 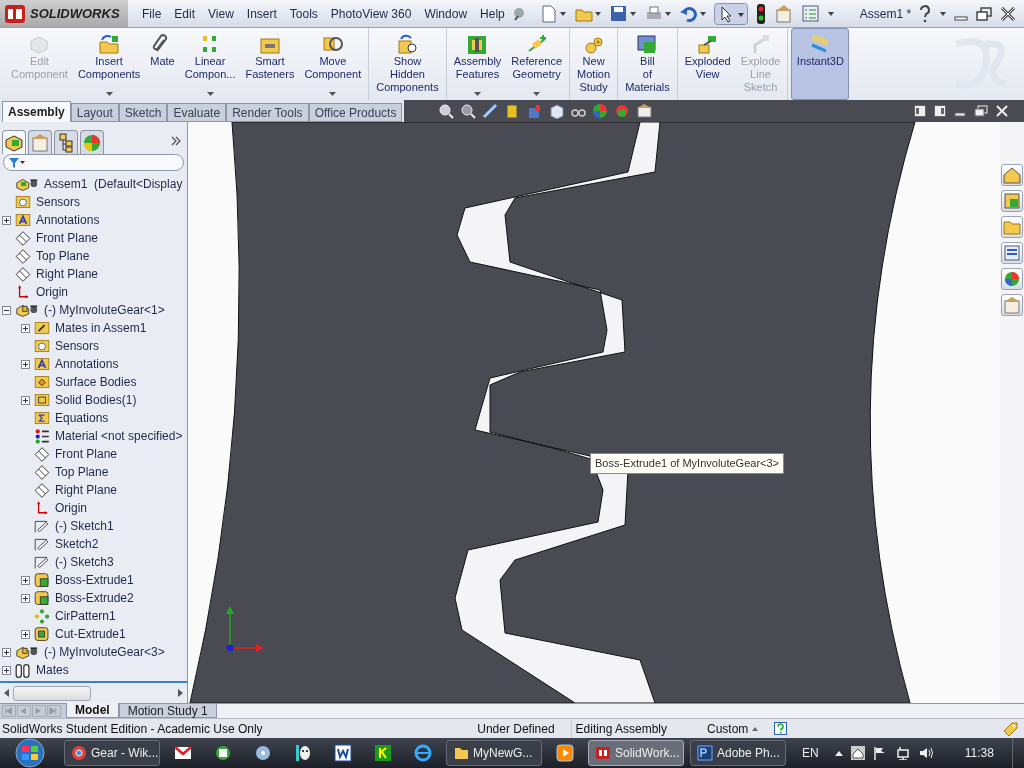 I want to click on mail-icon, so click(x=183, y=753).